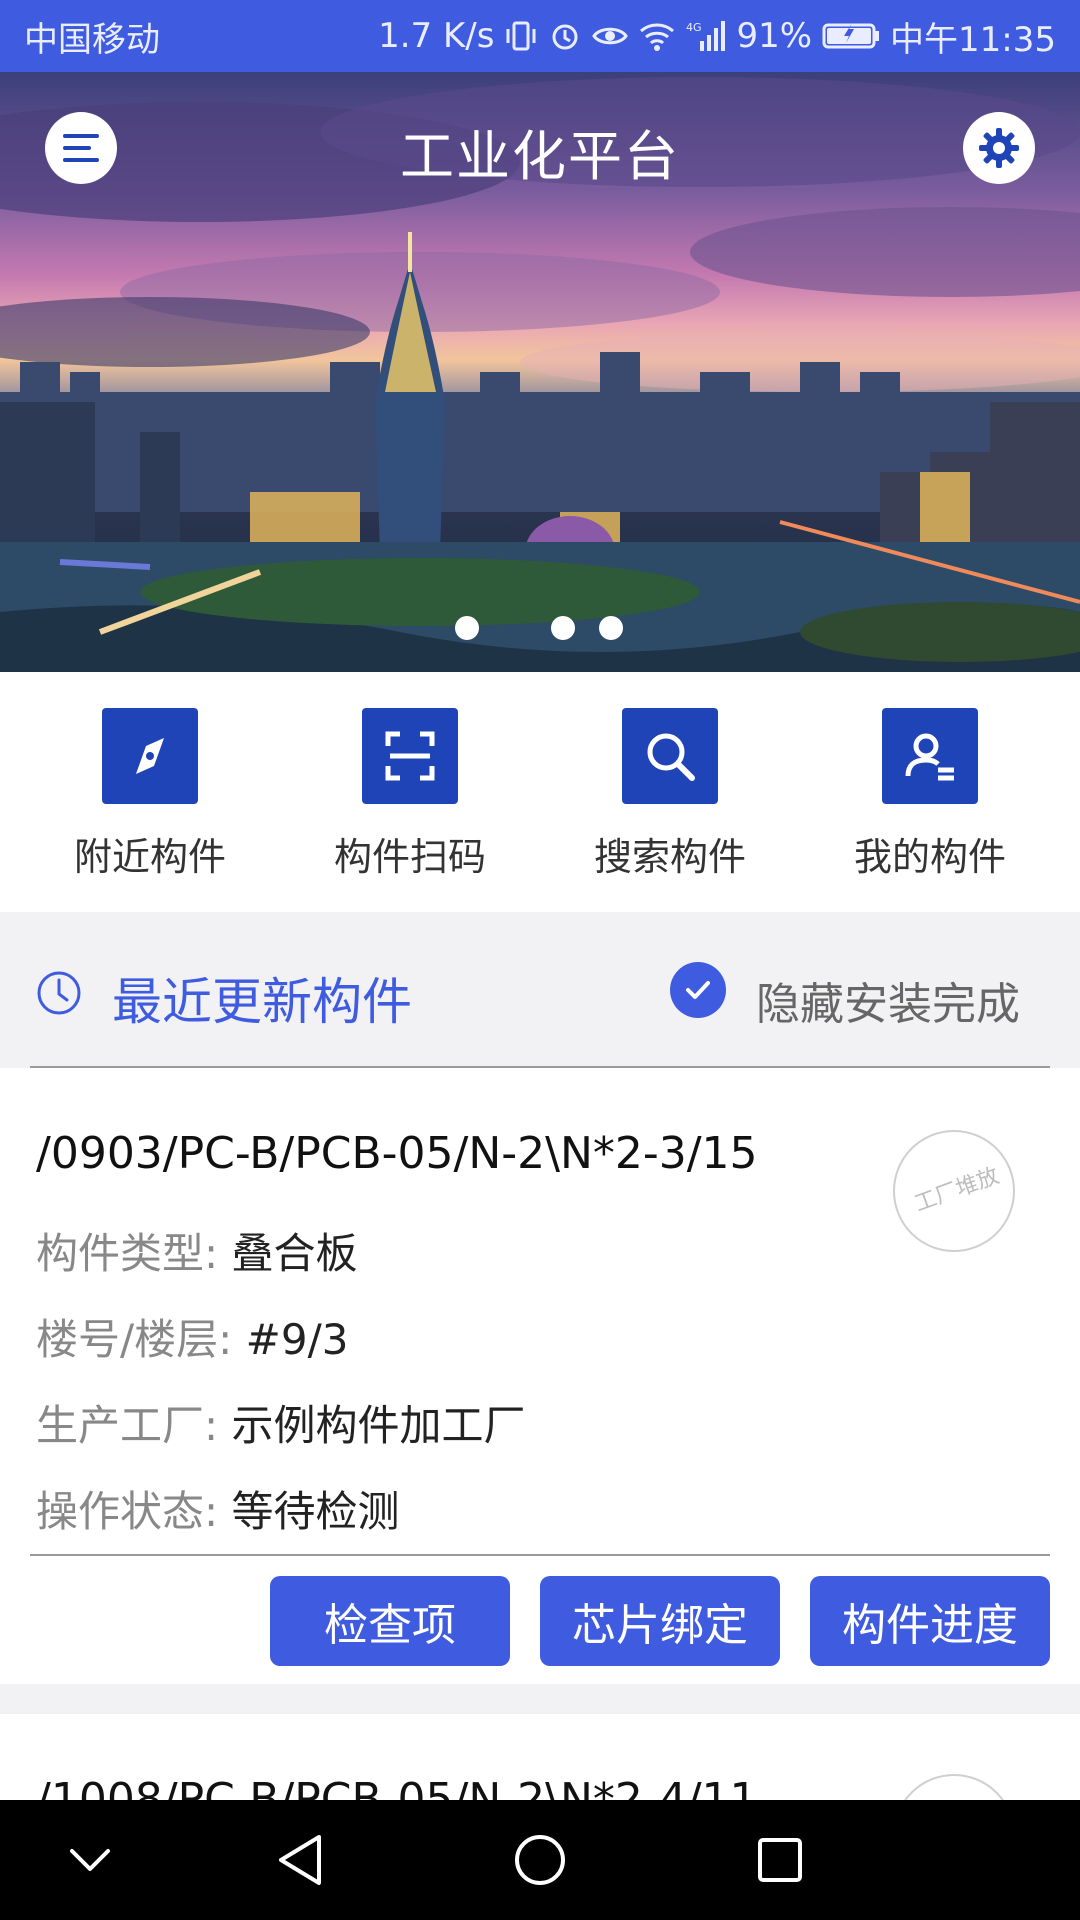  I want to click on nav-back-button, so click(300, 1860).